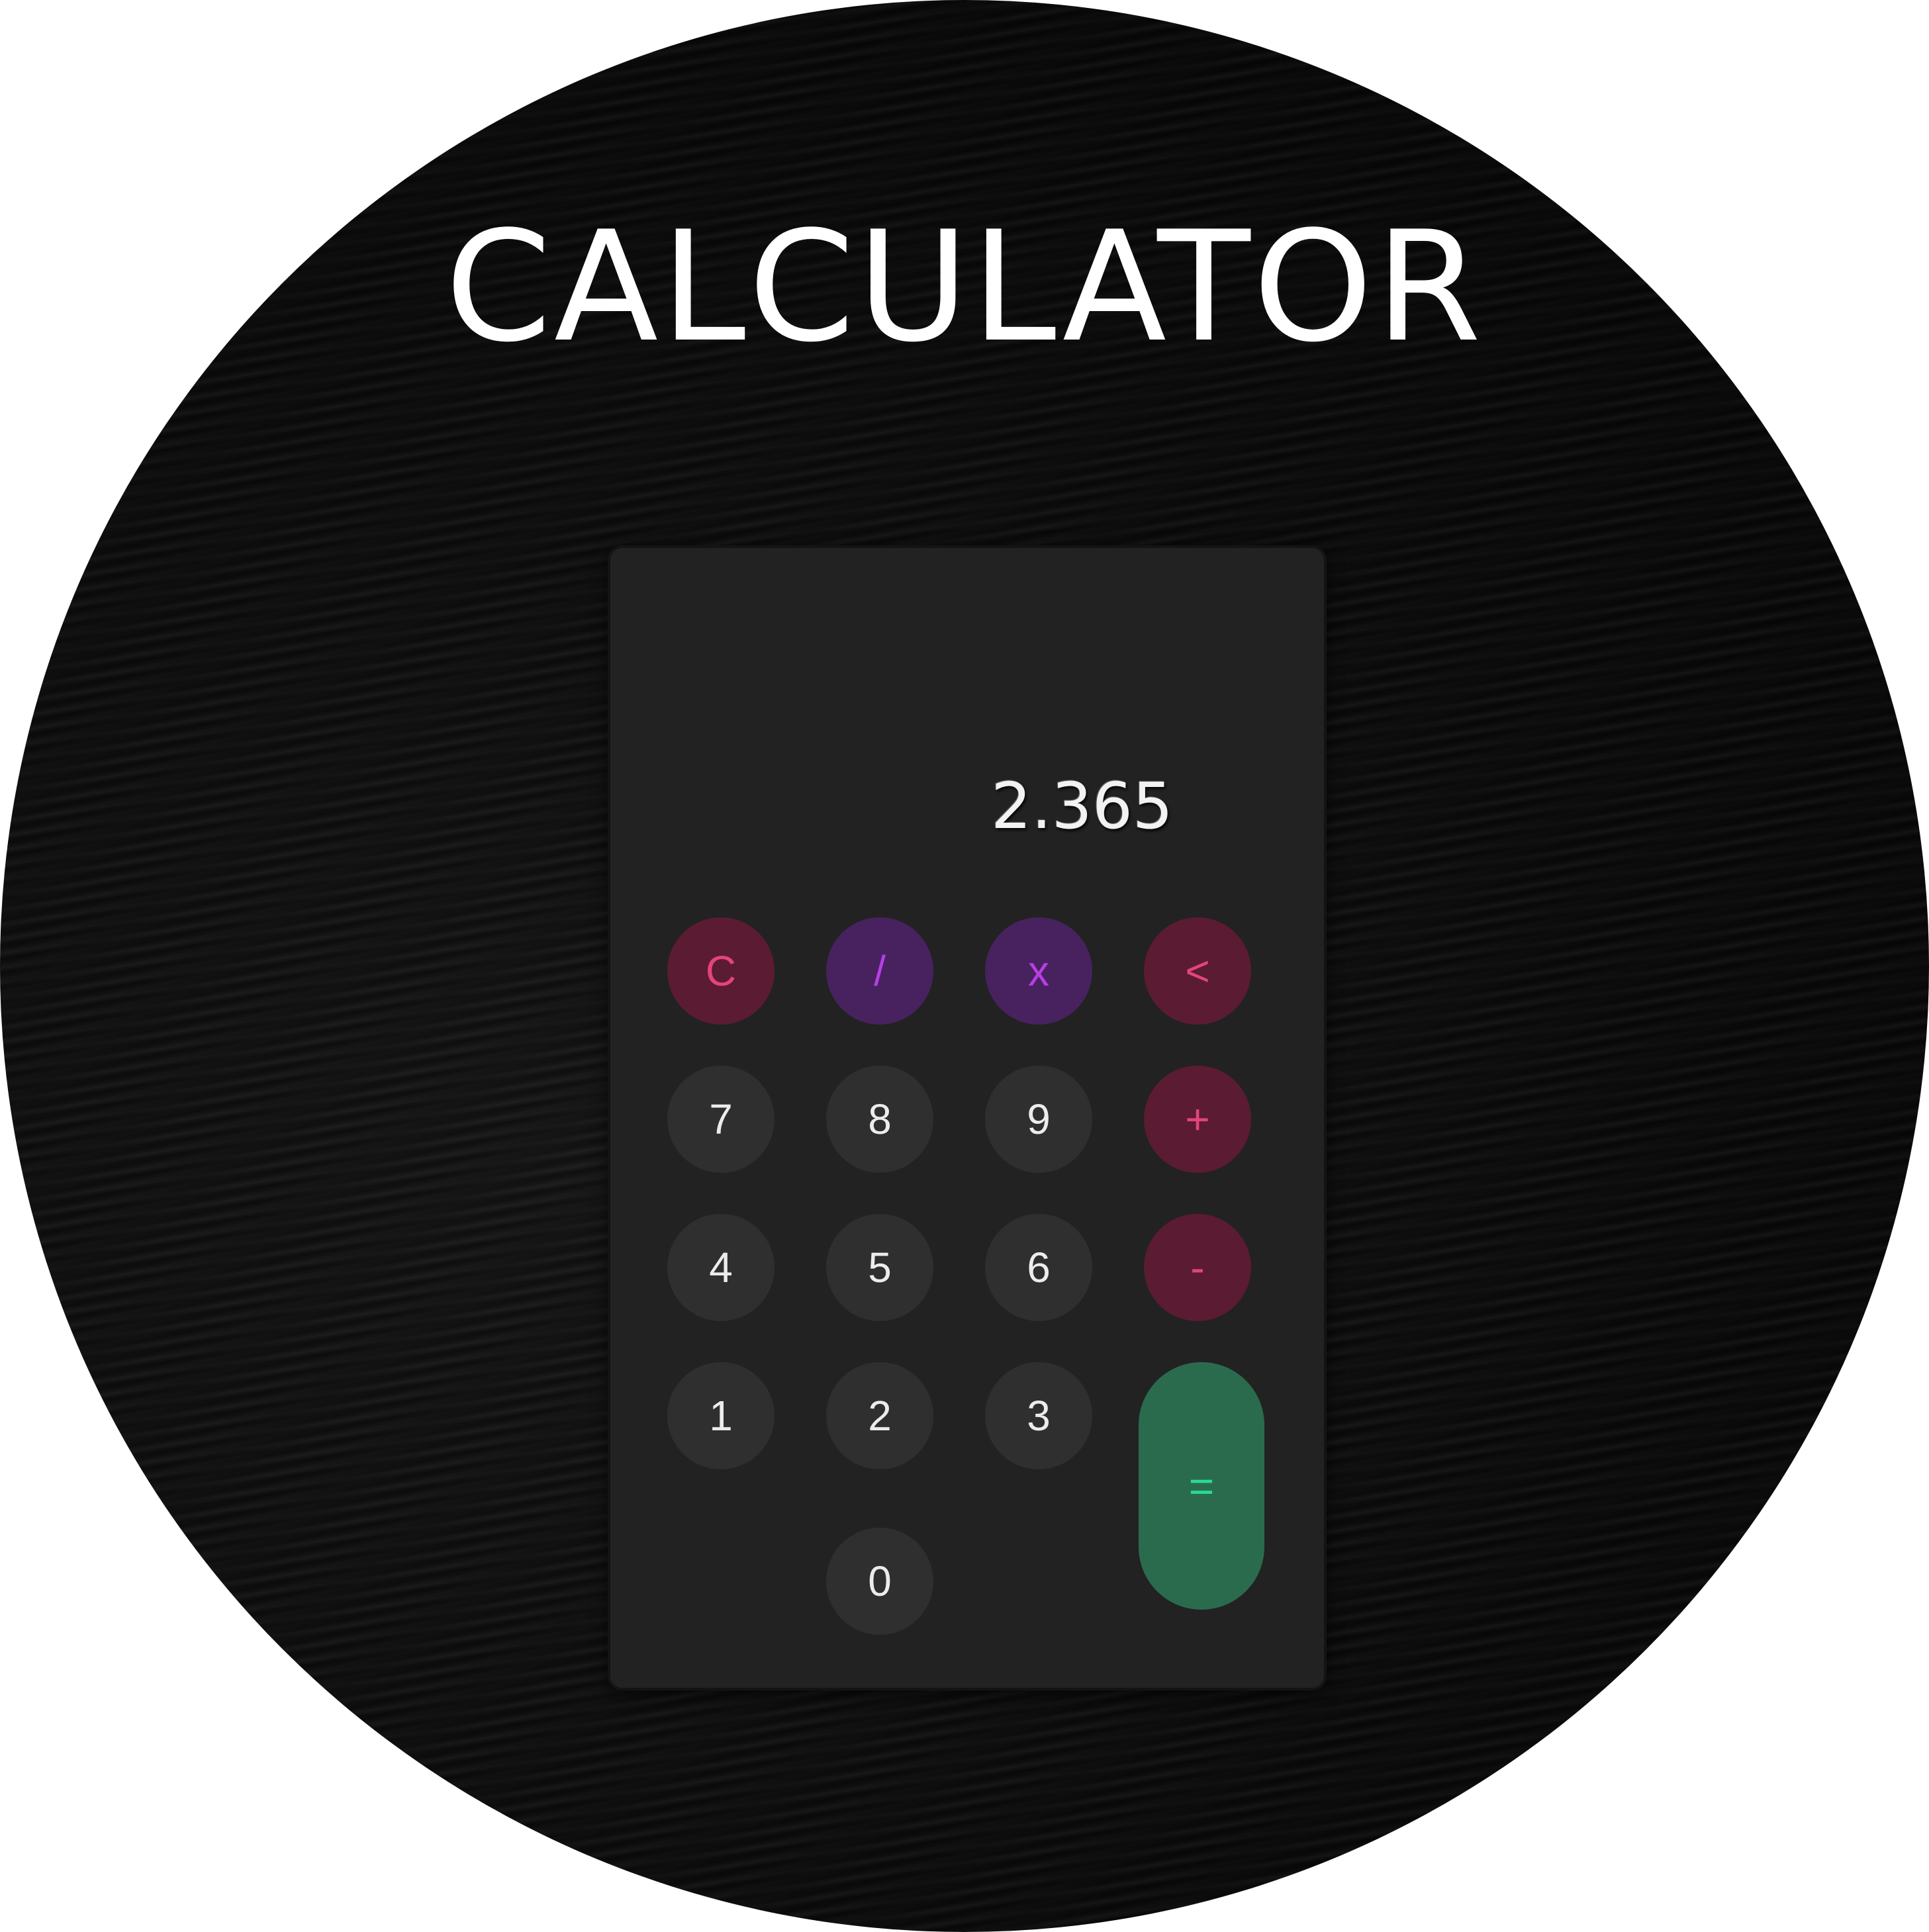 Image resolution: width=1929 pixels, height=1932 pixels. I want to click on calculator-display: 2.365, so click(941, 806).